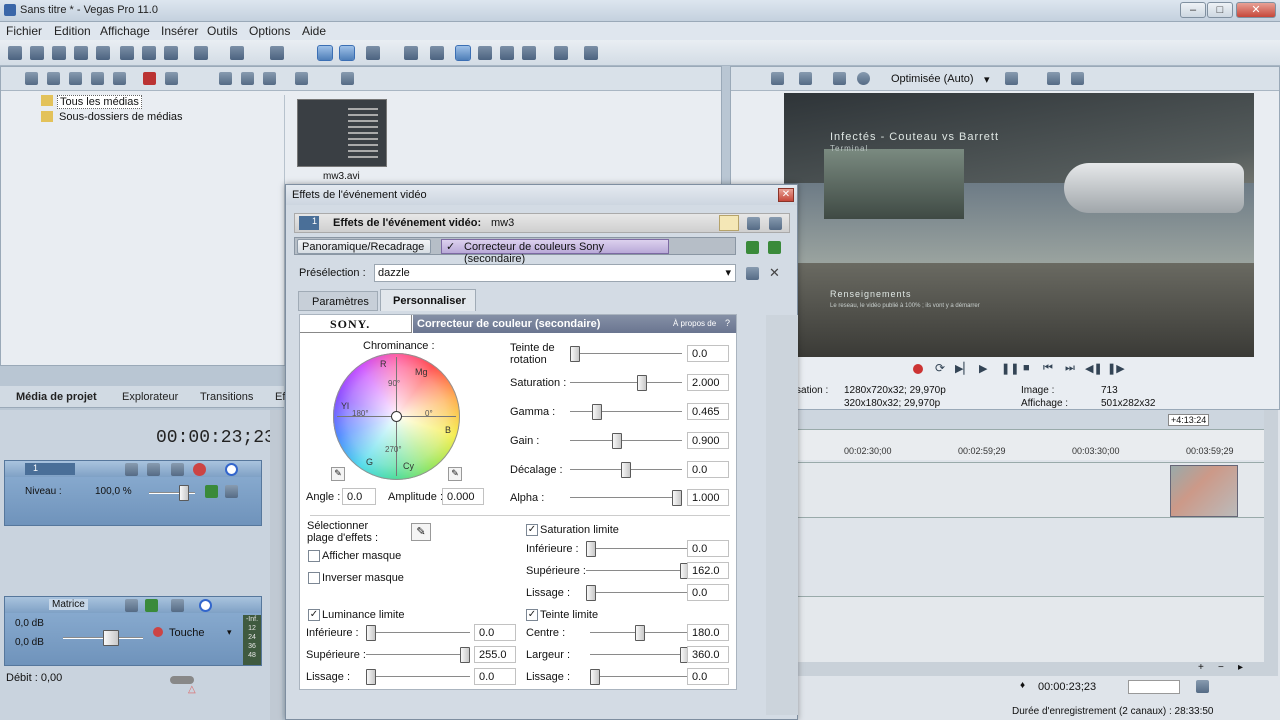  What do you see at coordinates (158, 632) in the screenshot?
I see `arm-record-icon` at bounding box center [158, 632].